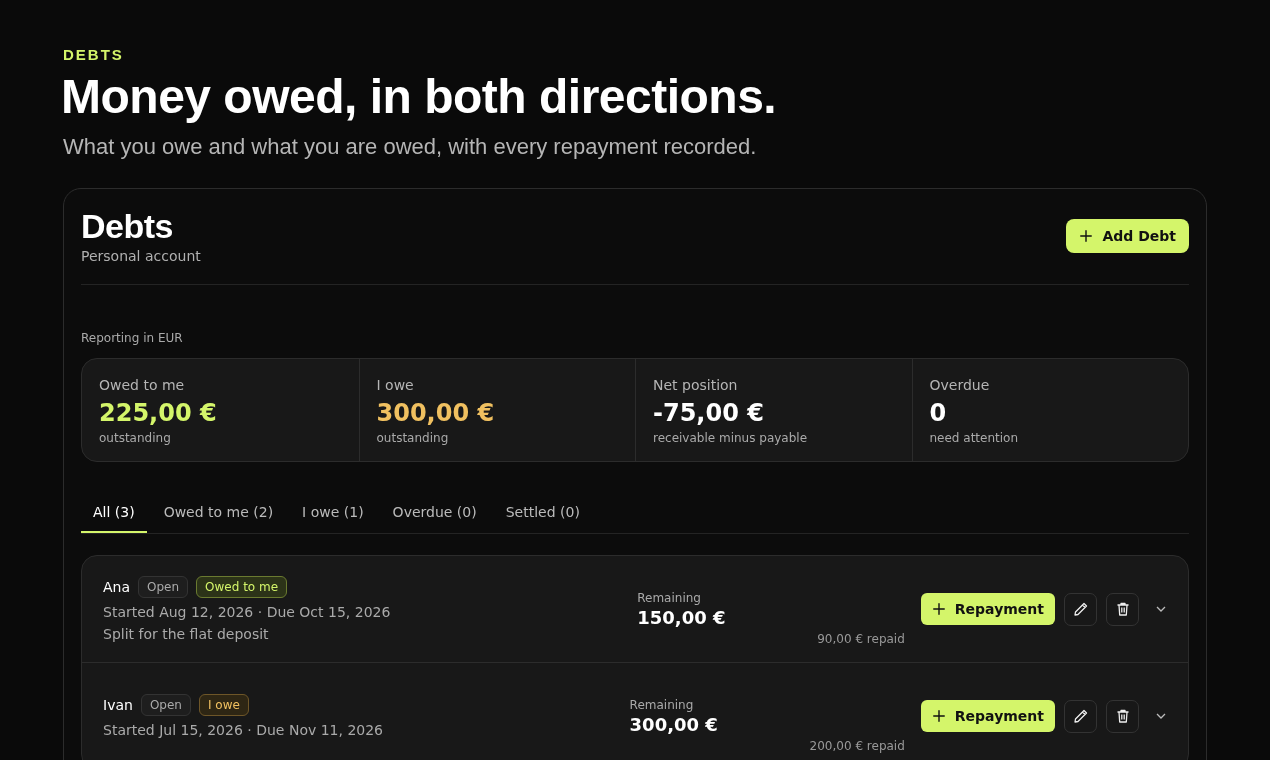  I want to click on remaining-amount: 150,00 €, so click(682, 617).